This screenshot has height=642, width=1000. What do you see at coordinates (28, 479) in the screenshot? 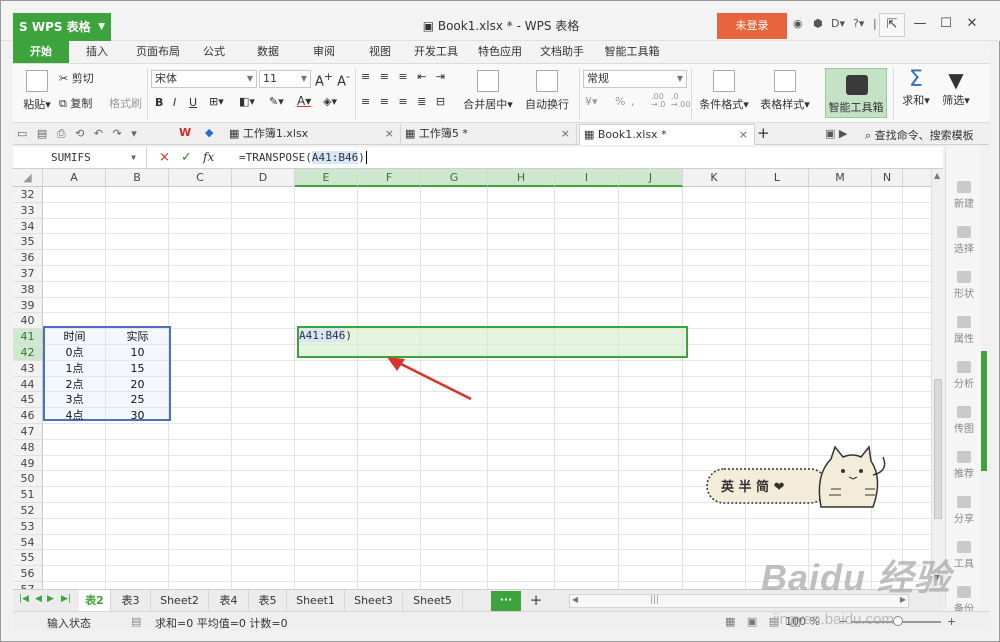
I see `row-header-50: 50` at bounding box center [28, 479].